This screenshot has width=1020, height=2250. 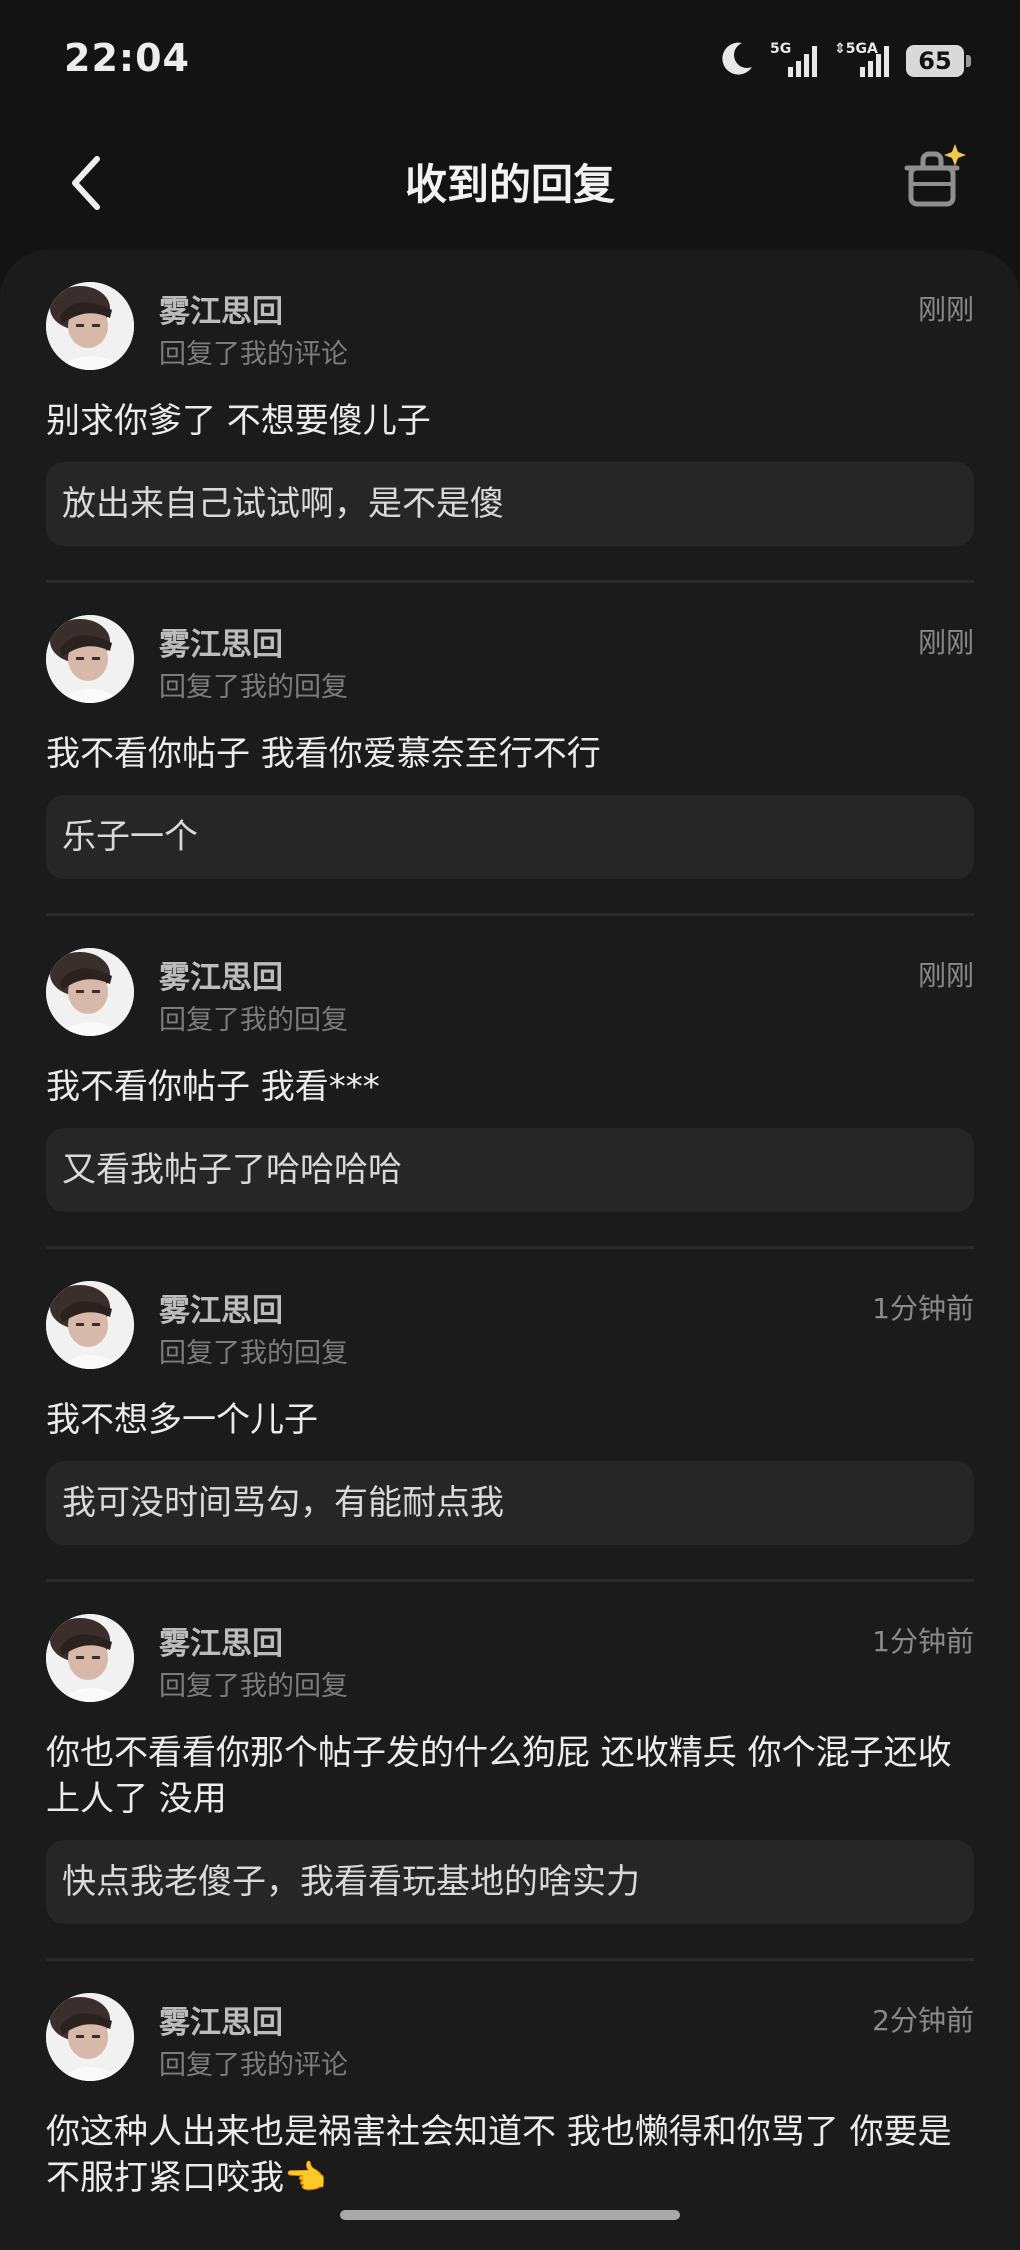 What do you see at coordinates (923, 2020) in the screenshot?
I see `reply-time: 2分钟前` at bounding box center [923, 2020].